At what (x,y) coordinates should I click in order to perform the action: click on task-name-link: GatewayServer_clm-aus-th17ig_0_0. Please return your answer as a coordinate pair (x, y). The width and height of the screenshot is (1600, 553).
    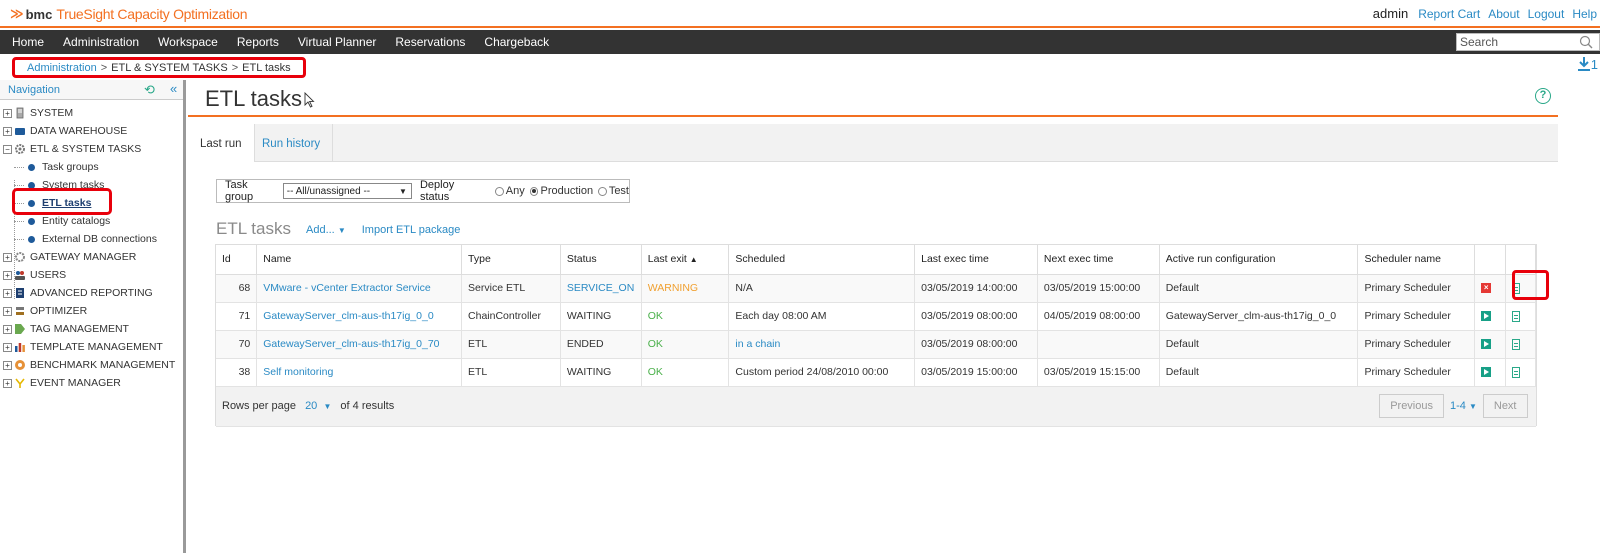
    Looking at the image, I should click on (348, 316).